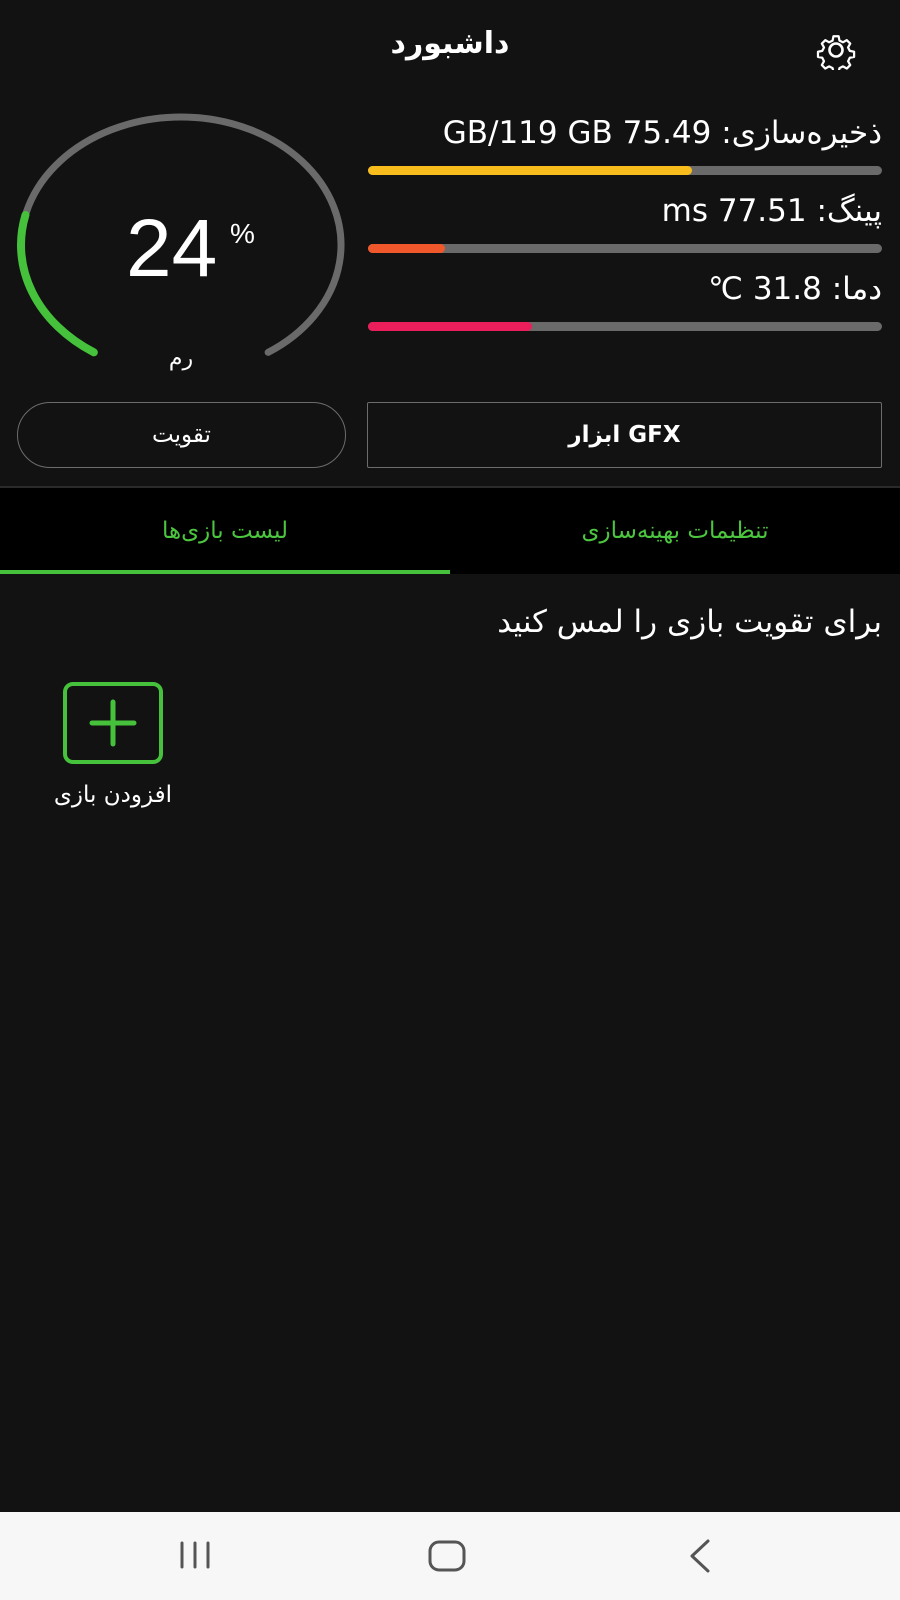  What do you see at coordinates (172, 248) in the screenshot?
I see `ram-percent-value: 24` at bounding box center [172, 248].